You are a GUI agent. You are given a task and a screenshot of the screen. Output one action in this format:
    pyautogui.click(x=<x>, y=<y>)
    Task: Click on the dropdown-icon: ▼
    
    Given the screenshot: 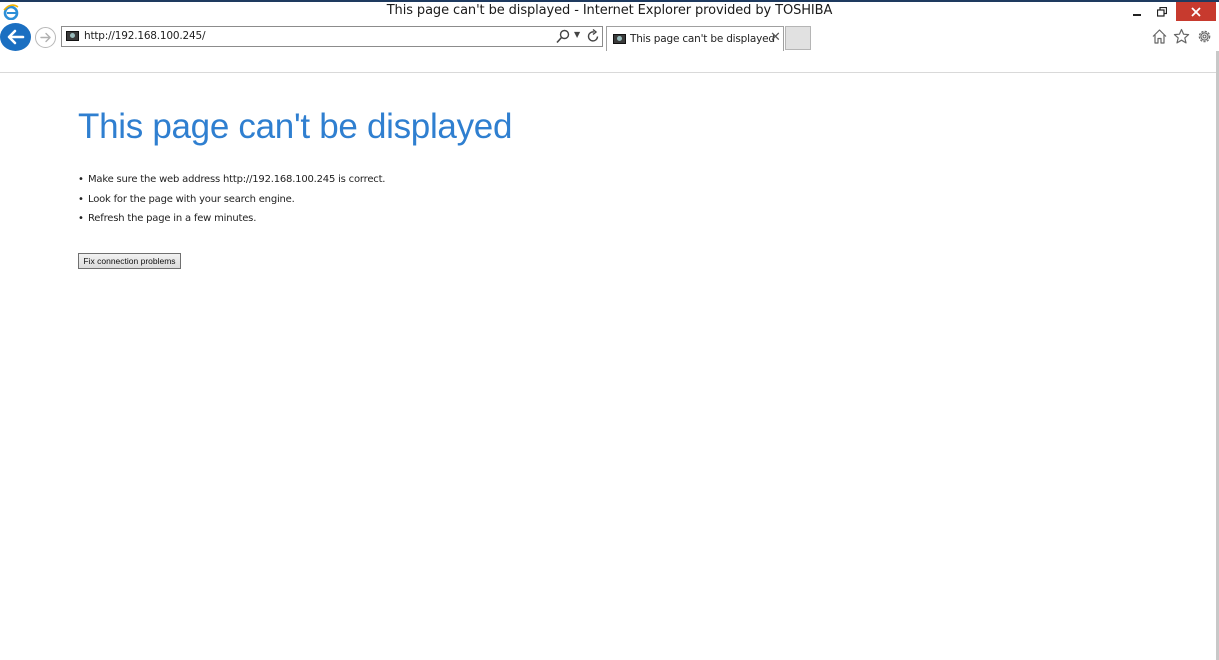 What is the action you would take?
    pyautogui.click(x=577, y=34)
    